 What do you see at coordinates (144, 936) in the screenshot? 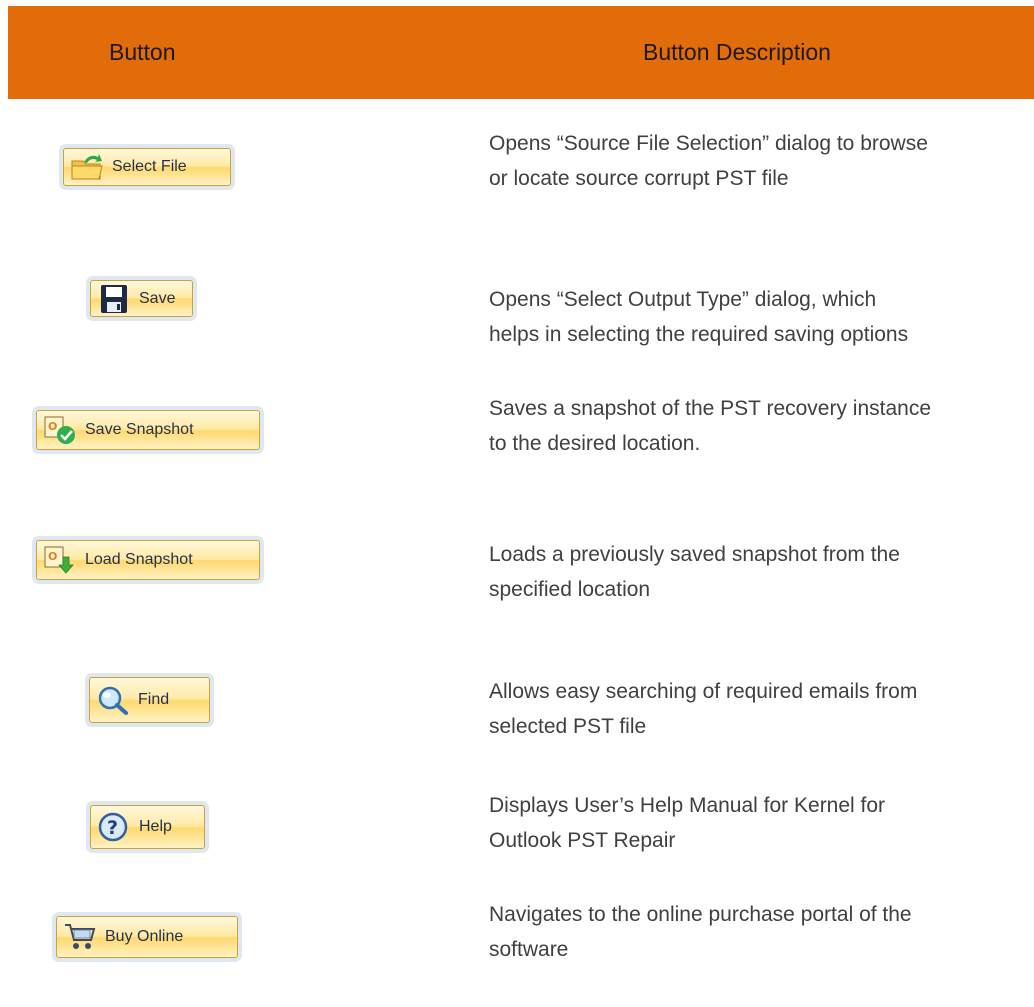
I see `buy-online-label: Buy Online` at bounding box center [144, 936].